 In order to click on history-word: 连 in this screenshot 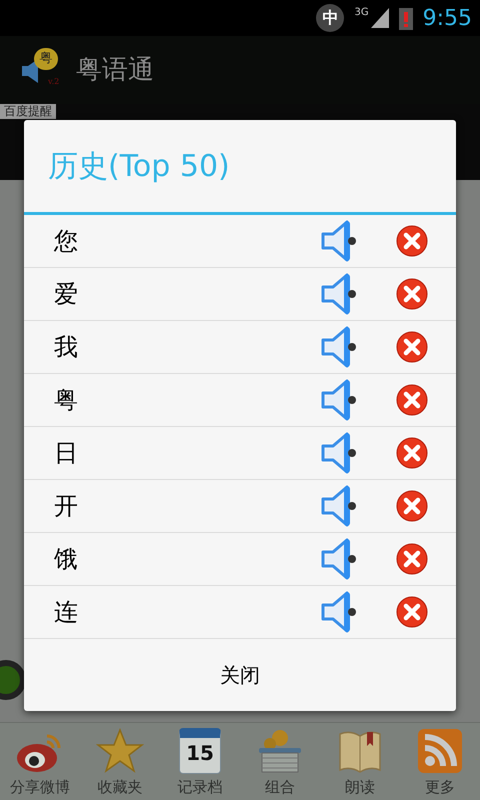, I will do `click(66, 612)`.